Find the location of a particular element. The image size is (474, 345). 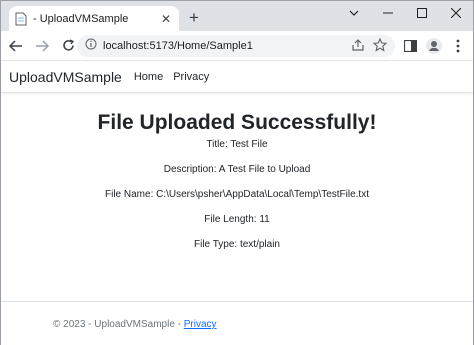

nav-link-home: Home is located at coordinates (148, 77).